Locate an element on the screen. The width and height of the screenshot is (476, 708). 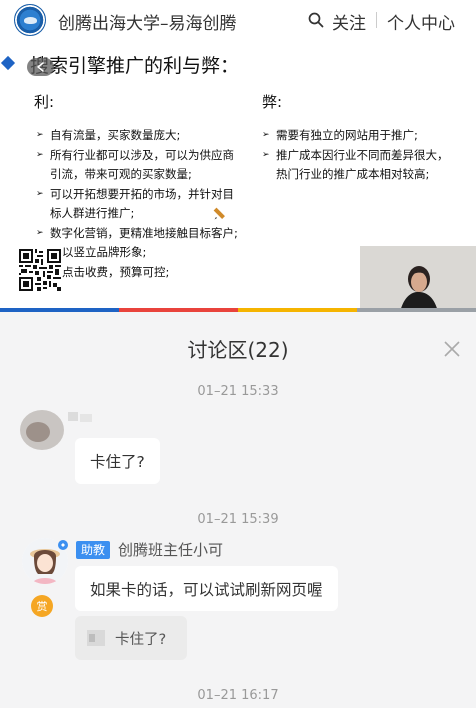
pros-item: 自有流量，买家数量庞大; is located at coordinates (146, 136).